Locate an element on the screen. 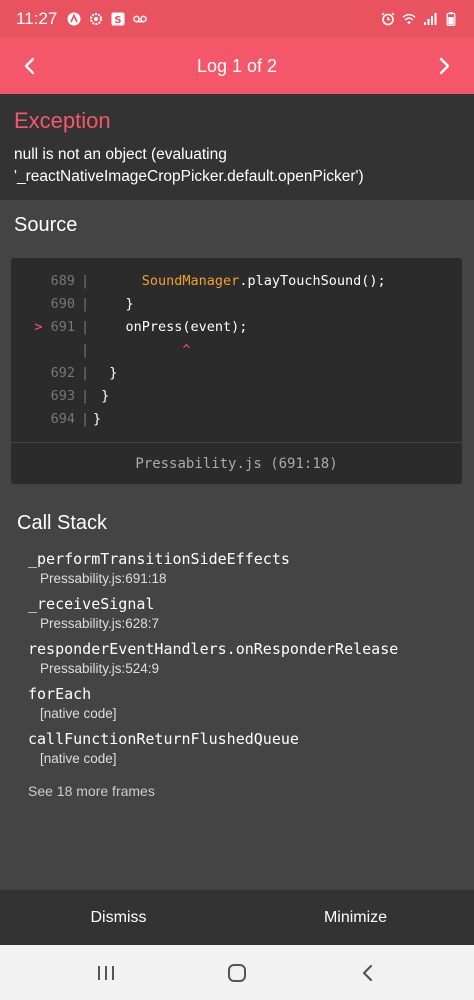  source-title: Source is located at coordinates (46, 225).